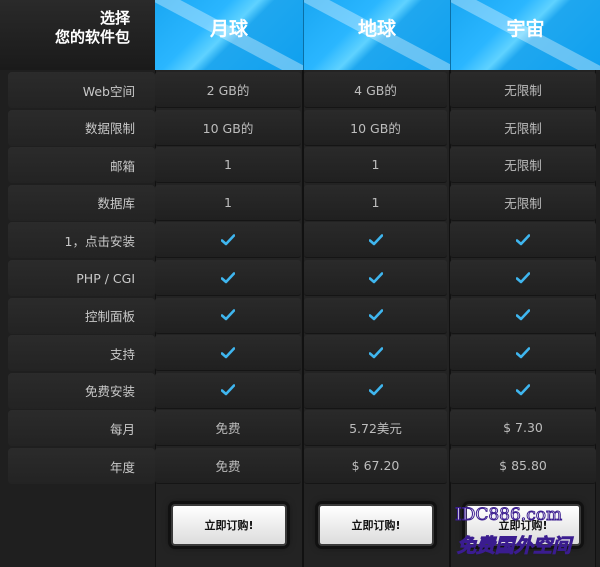 This screenshot has height=567, width=600. What do you see at coordinates (229, 525) in the screenshot?
I see `order-button-moon: 立即订购!` at bounding box center [229, 525].